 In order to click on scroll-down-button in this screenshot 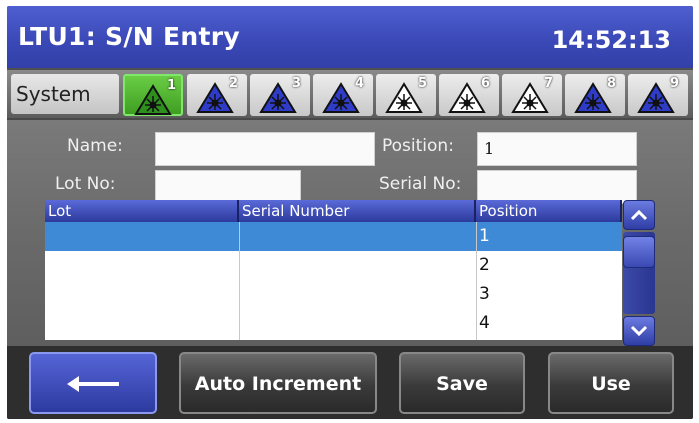, I will do `click(639, 331)`.